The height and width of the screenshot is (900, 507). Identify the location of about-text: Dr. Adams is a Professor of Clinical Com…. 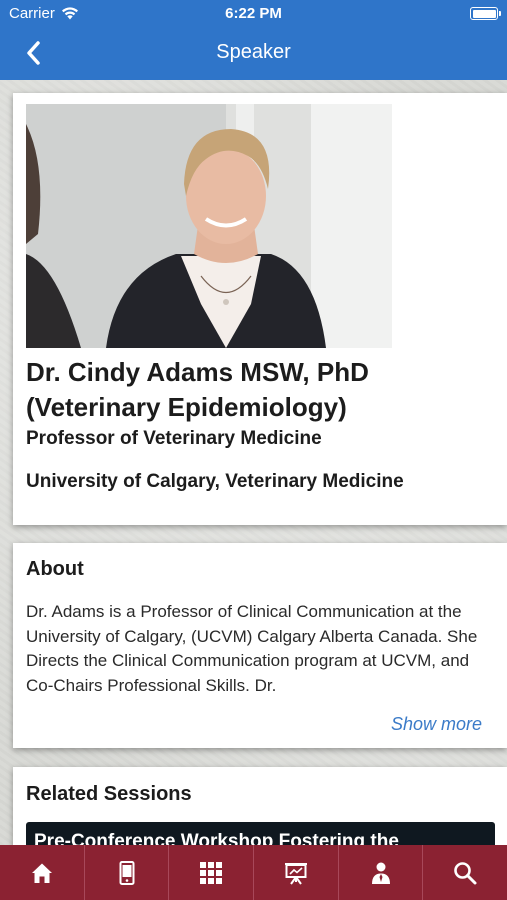
(252, 648).